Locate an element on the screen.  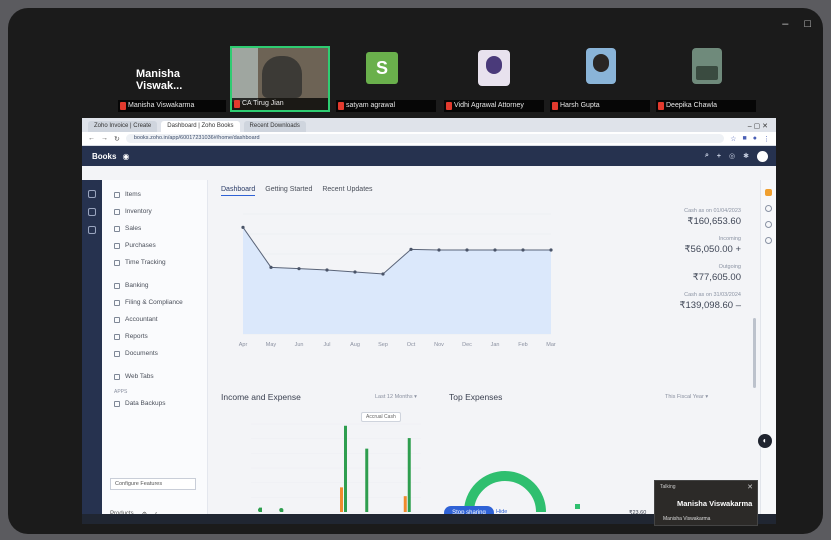
chat-icon is located at coordinates (768, 224).